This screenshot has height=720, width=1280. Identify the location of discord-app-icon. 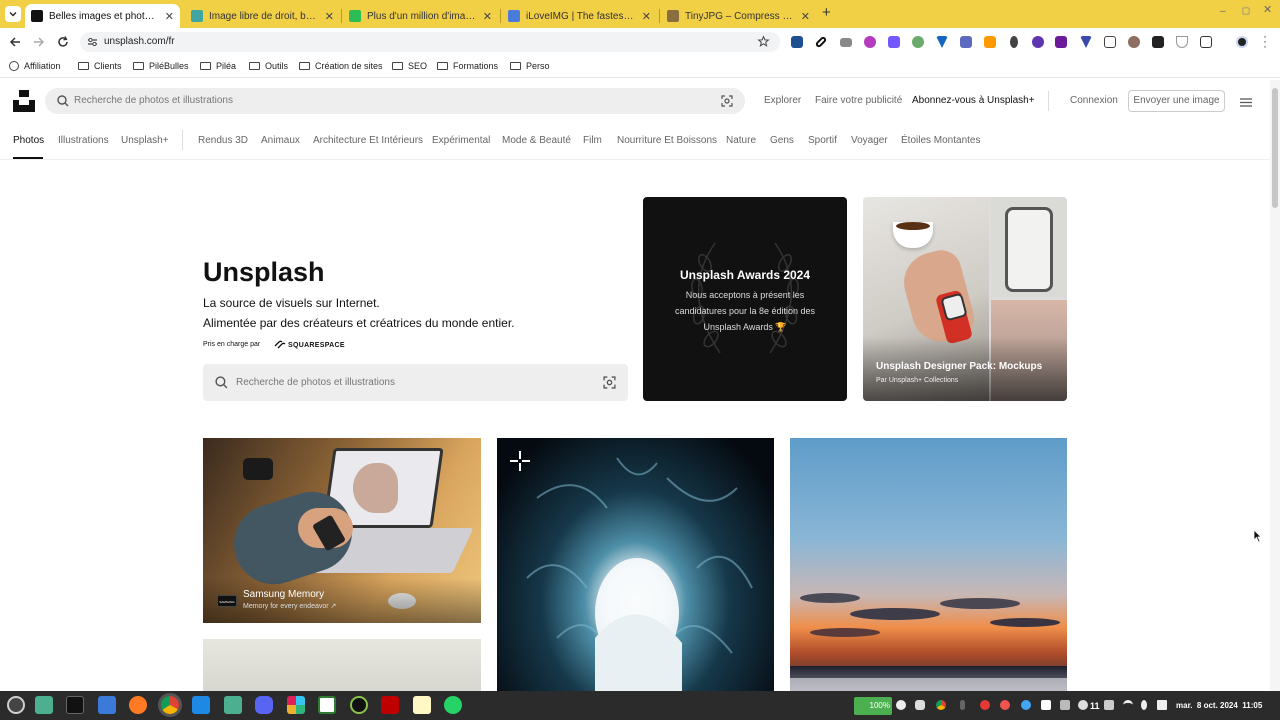
(264, 705).